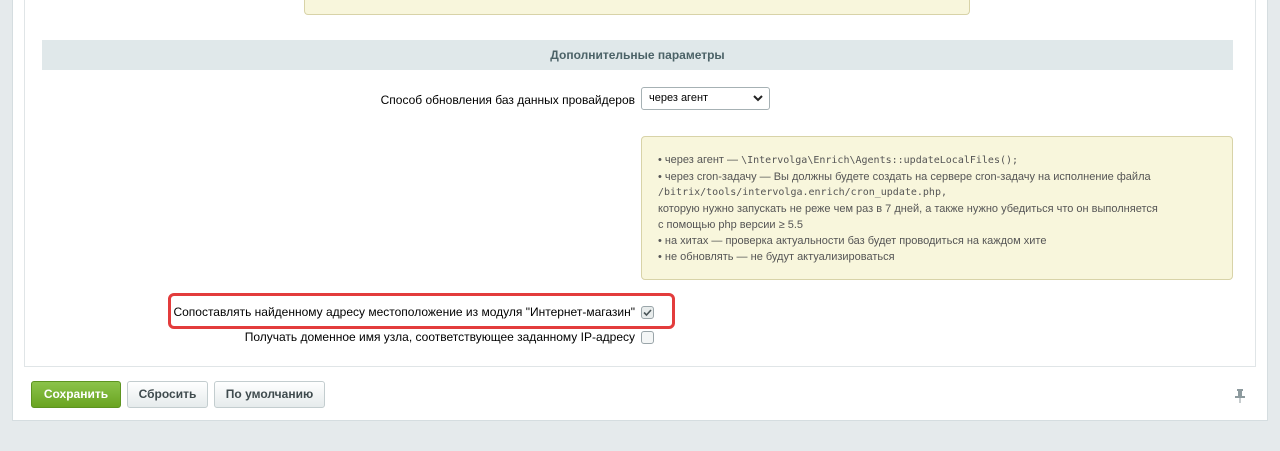 This screenshot has height=451, width=1280. What do you see at coordinates (269, 394) in the screenshot?
I see `defaults-button: По умолчанию` at bounding box center [269, 394].